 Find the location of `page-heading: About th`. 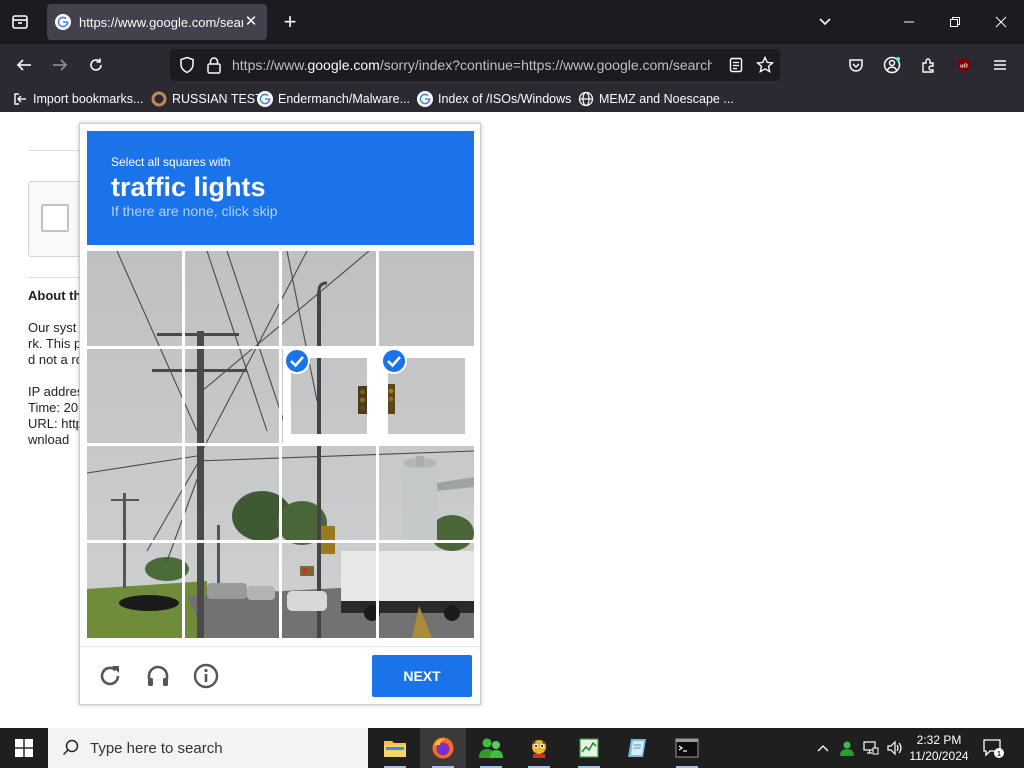

page-heading: About th is located at coordinates (55, 295).